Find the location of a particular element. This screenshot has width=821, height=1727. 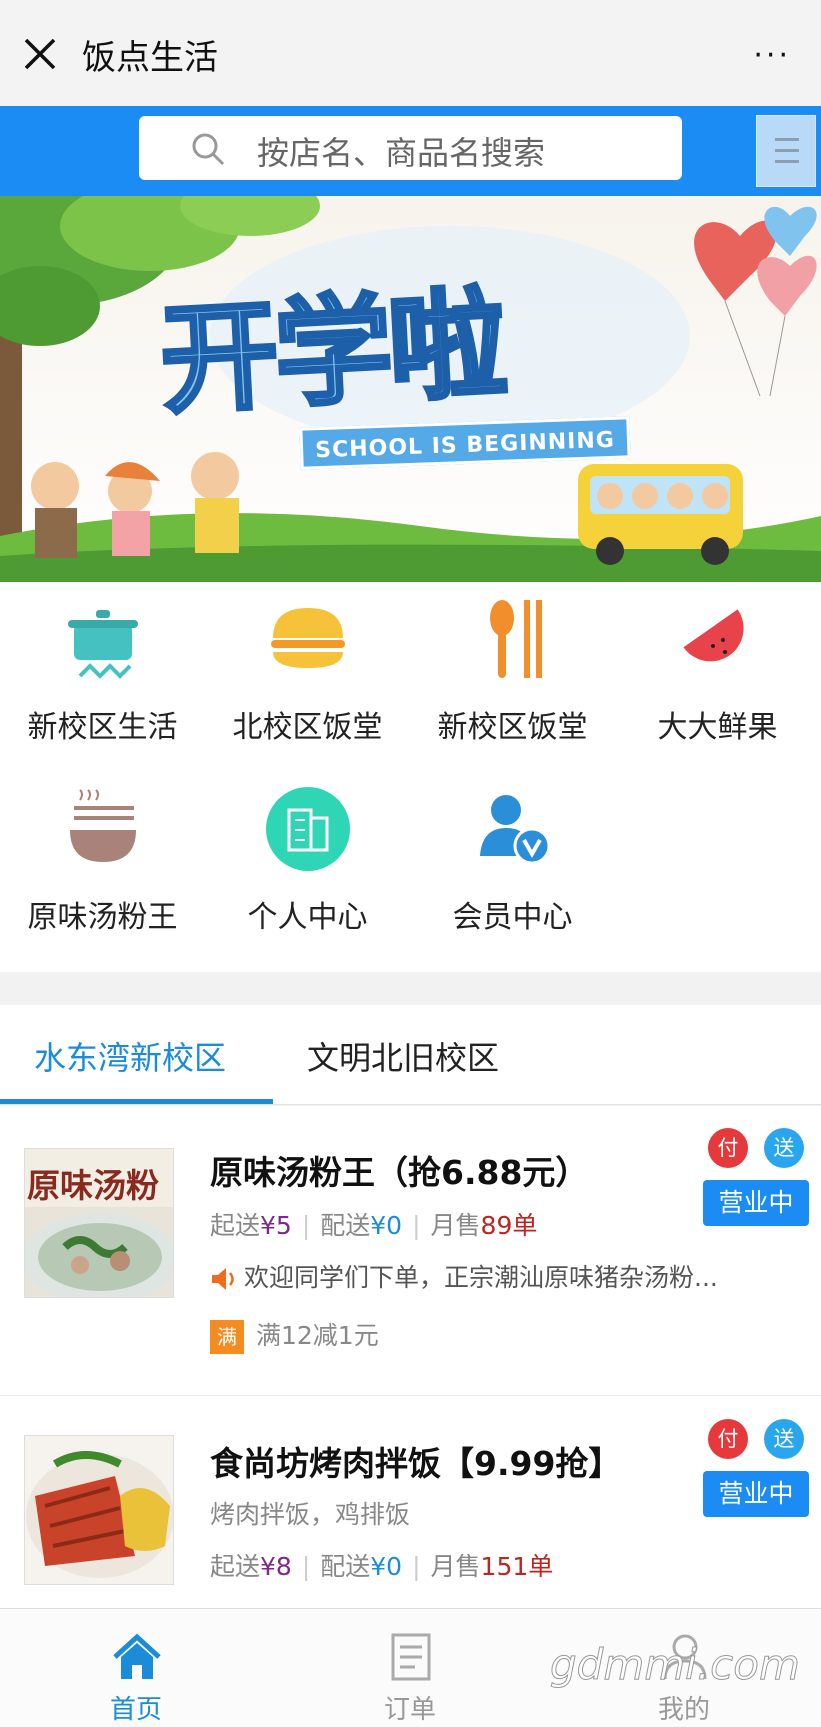

category-new-canteen: 新校区饭堂 is located at coordinates (512, 667).